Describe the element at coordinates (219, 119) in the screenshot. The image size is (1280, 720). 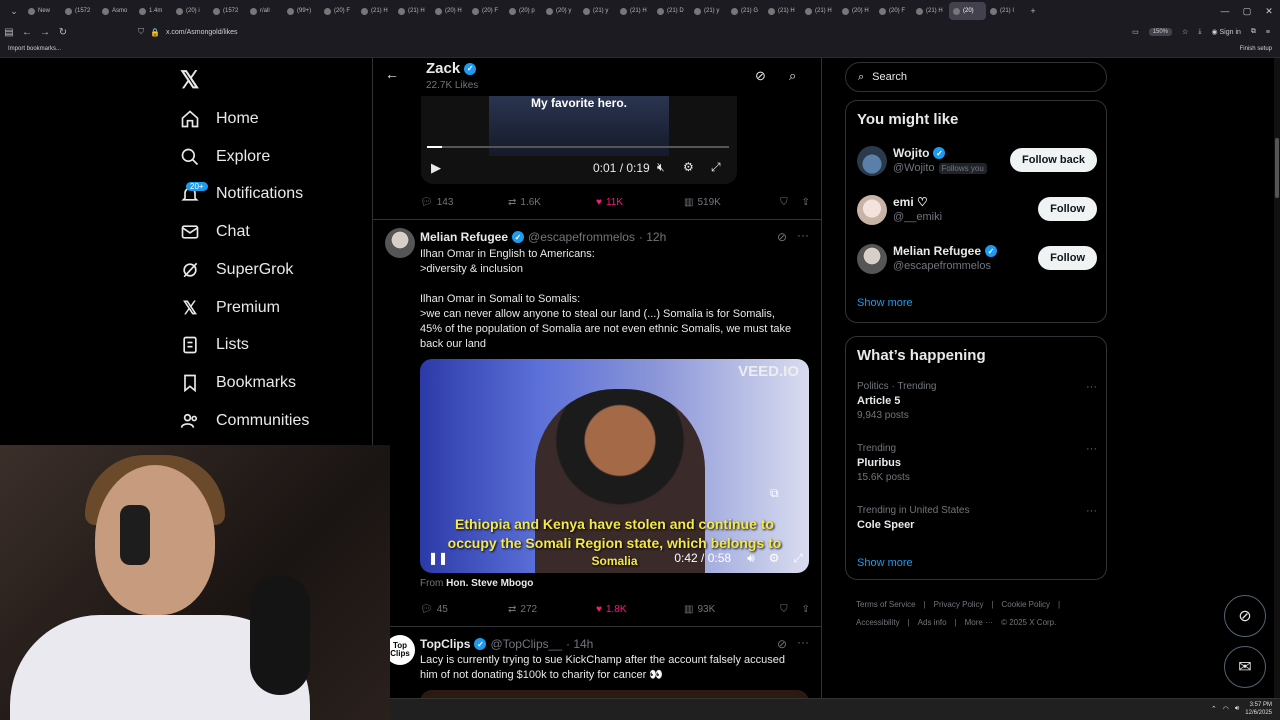
I see `sidebar-item-home: Home` at that location.